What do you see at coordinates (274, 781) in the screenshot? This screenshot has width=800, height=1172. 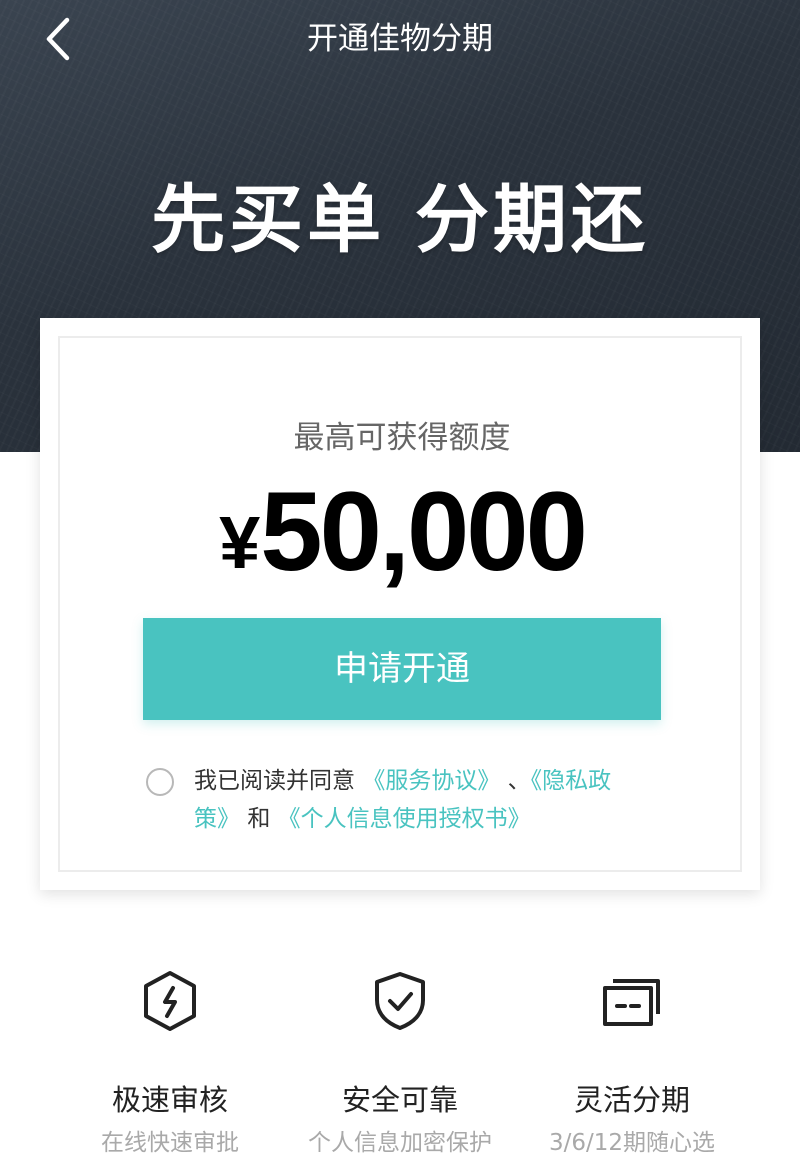 I see `agreement-prefix: 我已阅读并同意` at bounding box center [274, 781].